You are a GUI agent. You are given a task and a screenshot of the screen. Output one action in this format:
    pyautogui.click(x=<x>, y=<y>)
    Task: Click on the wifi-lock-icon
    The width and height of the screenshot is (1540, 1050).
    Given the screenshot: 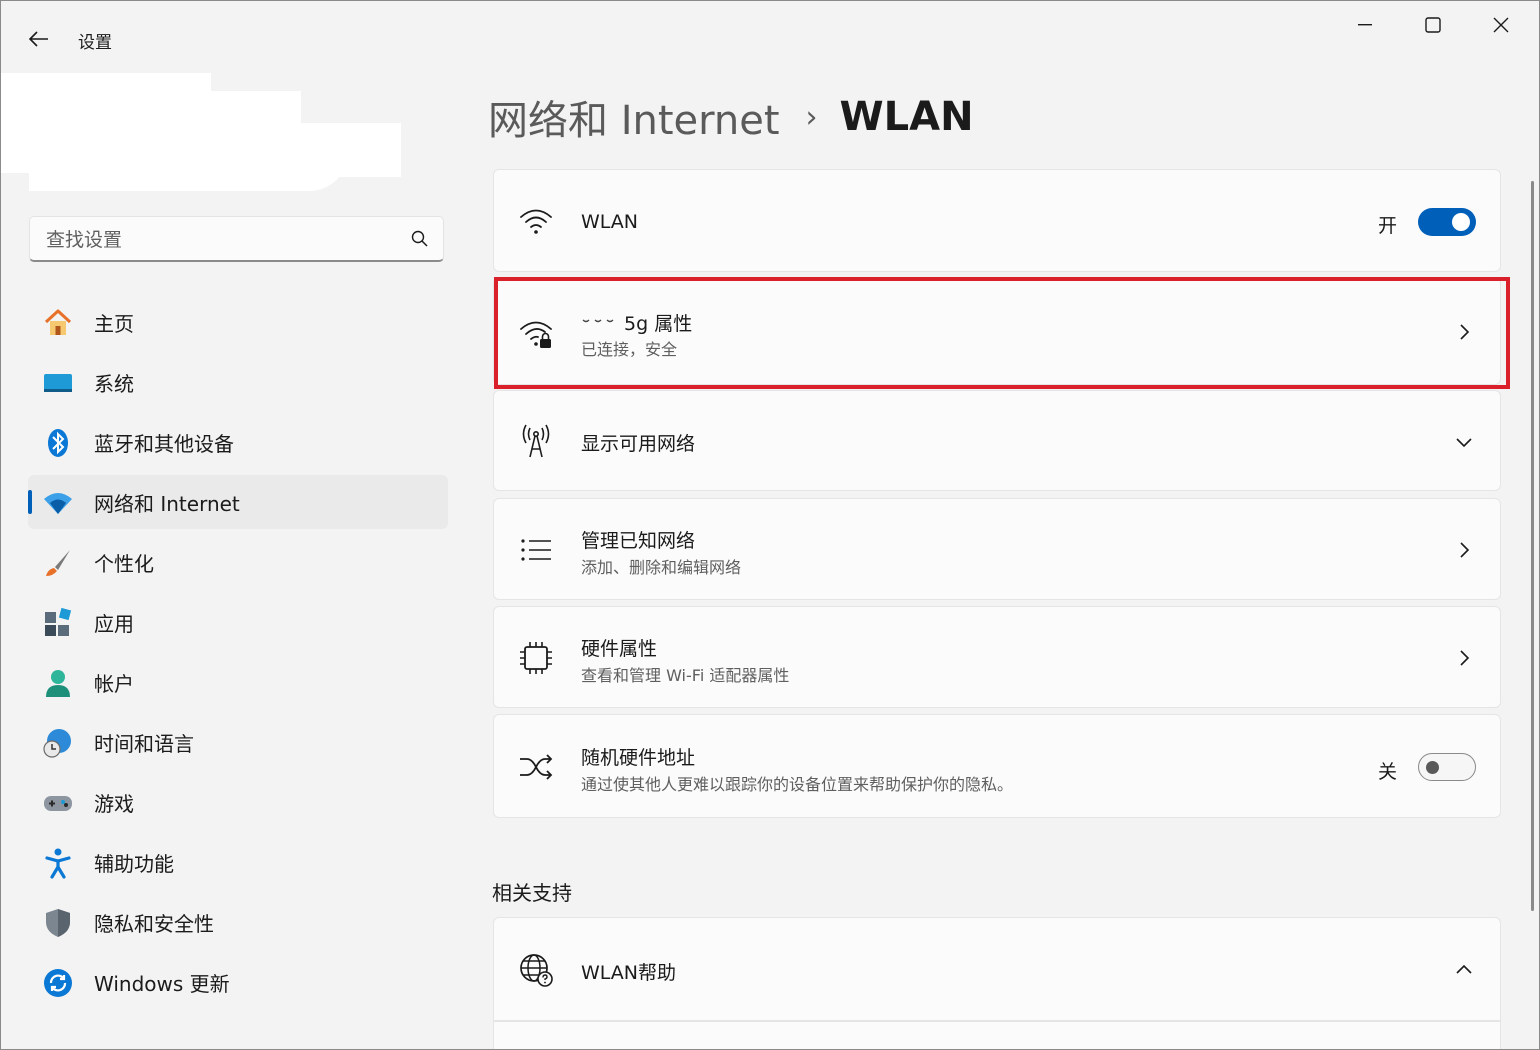 What is the action you would take?
    pyautogui.click(x=536, y=334)
    